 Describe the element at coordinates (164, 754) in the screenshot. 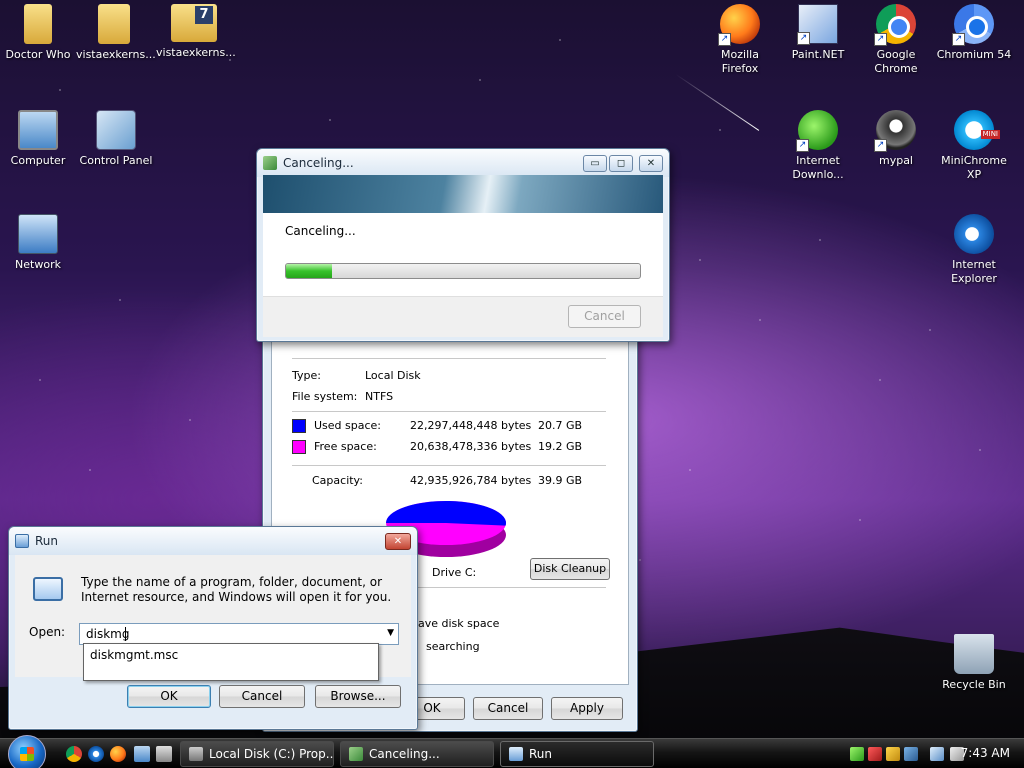

I see `quicklaunch-switch-windows-icon` at that location.